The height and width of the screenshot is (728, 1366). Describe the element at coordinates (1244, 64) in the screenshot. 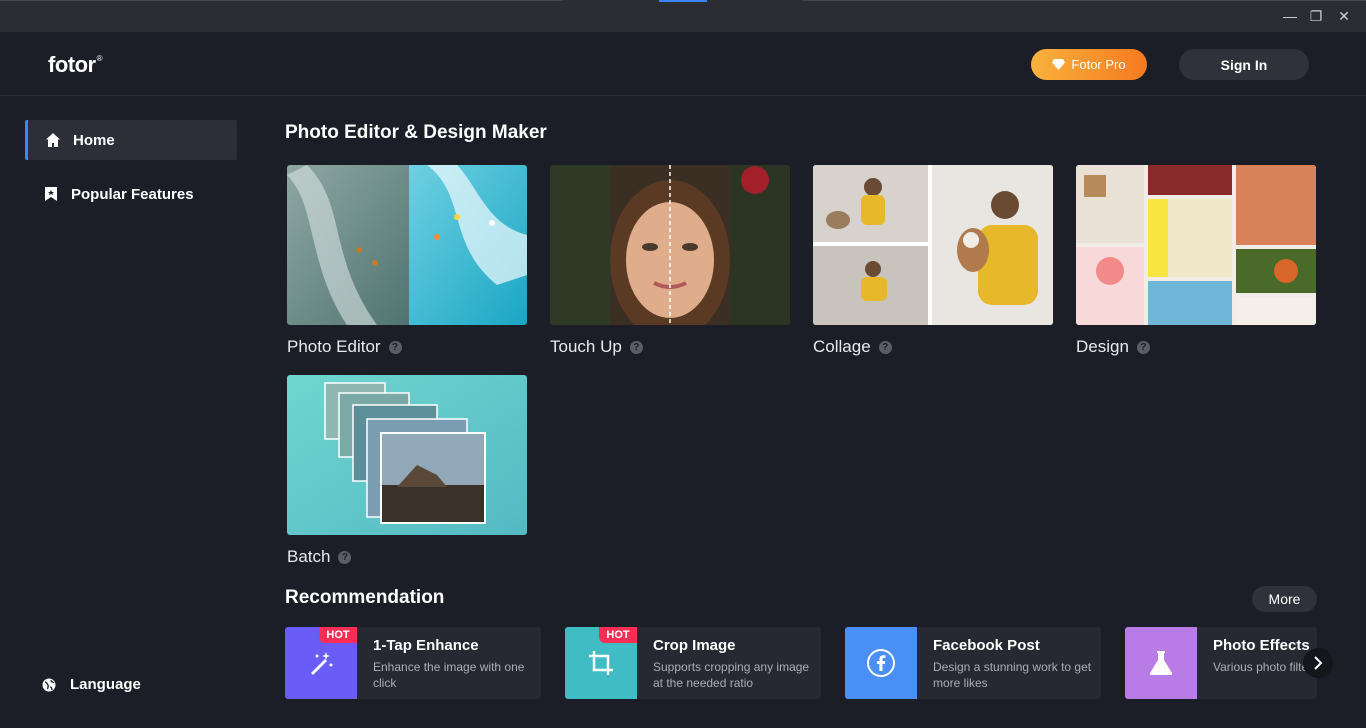

I see `sign-in-button: Sign In` at that location.